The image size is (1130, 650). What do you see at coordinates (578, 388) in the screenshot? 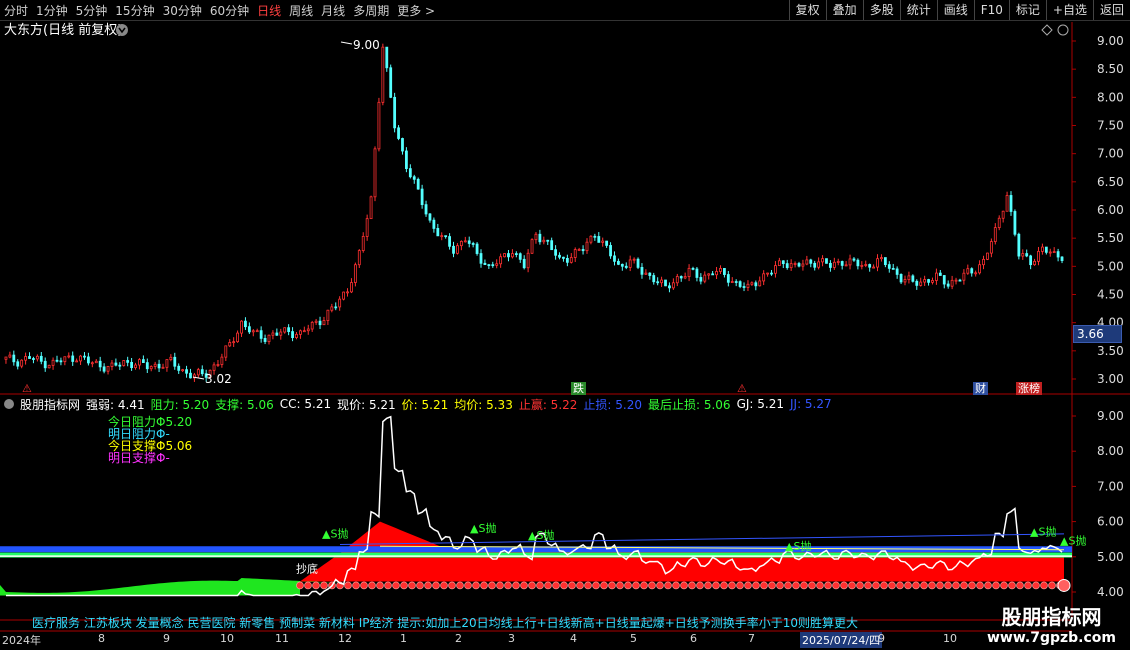
I see `event-marker-fall: 跌` at bounding box center [578, 388].